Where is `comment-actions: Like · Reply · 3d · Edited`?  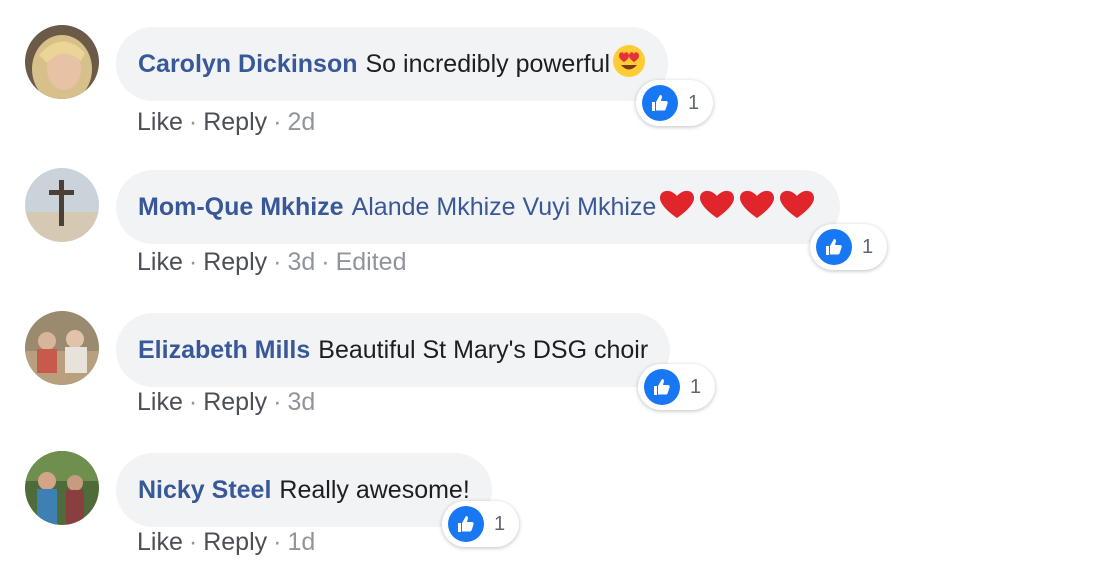 comment-actions: Like · Reply · 3d · Edited is located at coordinates (271, 262).